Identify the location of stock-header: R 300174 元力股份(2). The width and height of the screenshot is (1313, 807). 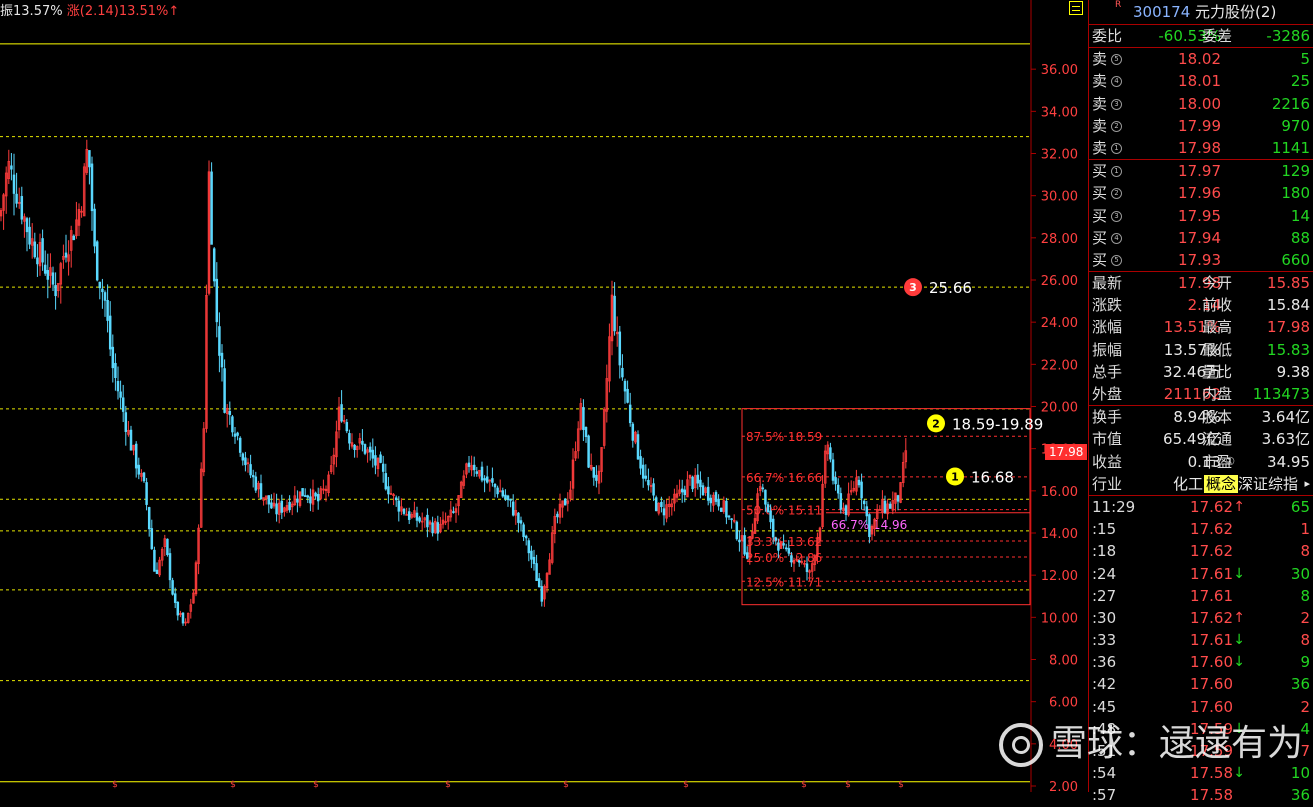
(1201, 12).